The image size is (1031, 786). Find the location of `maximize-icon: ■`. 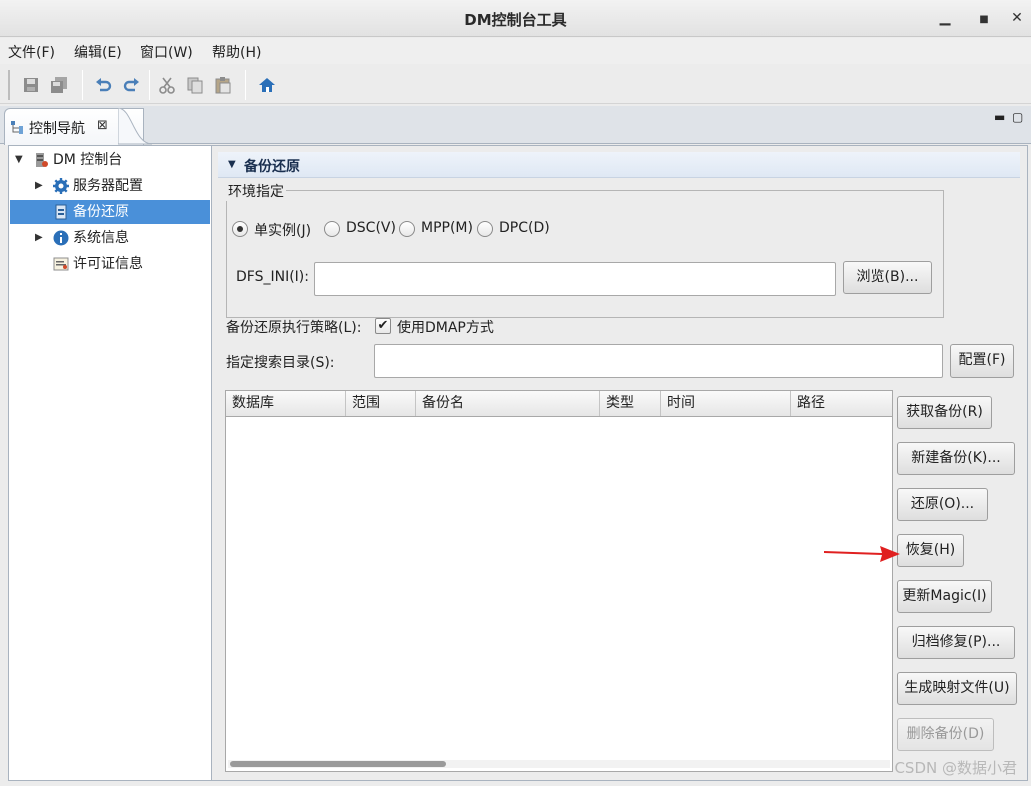

maximize-icon: ■ is located at coordinates (984, 19).